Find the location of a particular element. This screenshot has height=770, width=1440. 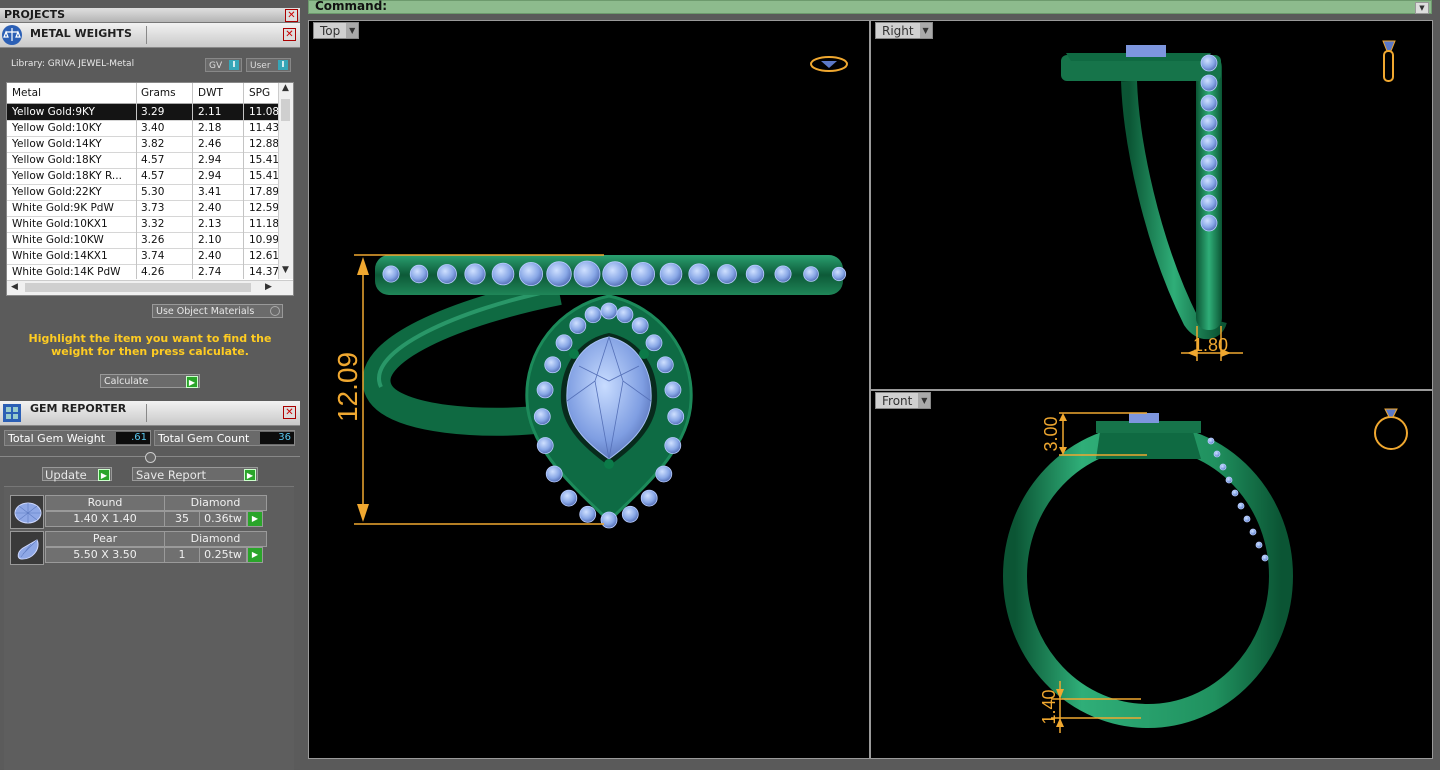

metal-row: Yellow Gold:18KY R... 4.57 2.94 15.41 is located at coordinates (143, 176).